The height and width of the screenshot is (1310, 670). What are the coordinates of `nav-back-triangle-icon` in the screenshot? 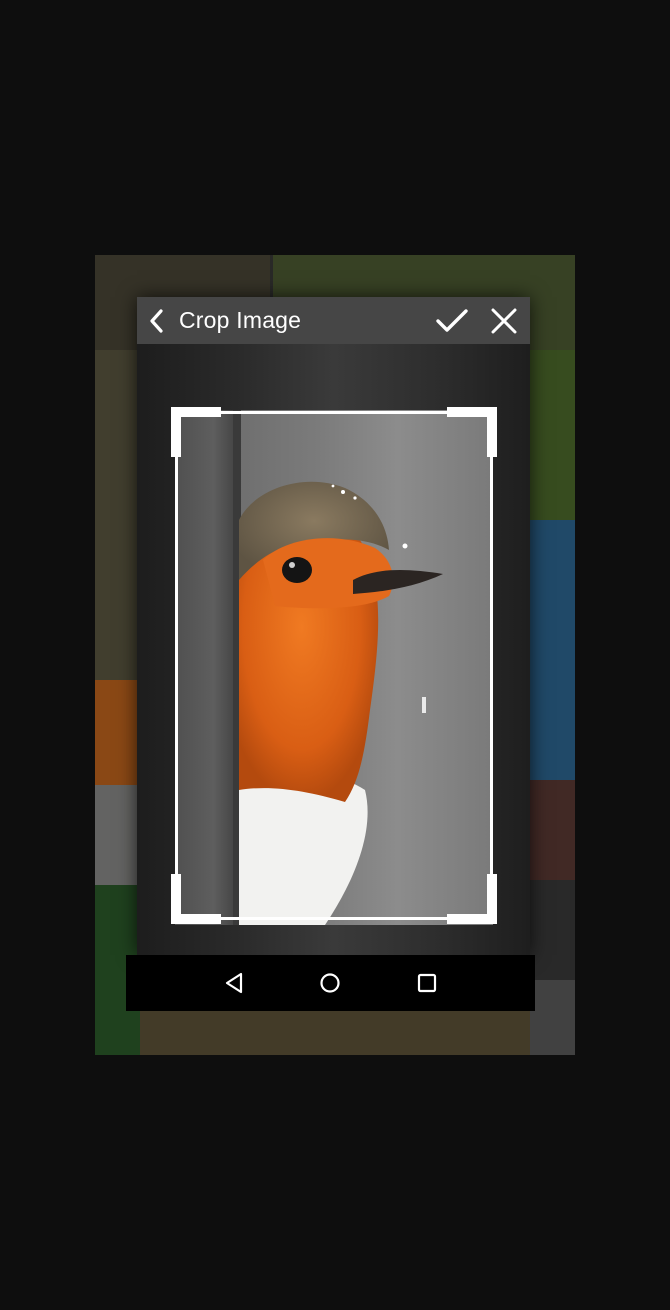 It's located at (234, 983).